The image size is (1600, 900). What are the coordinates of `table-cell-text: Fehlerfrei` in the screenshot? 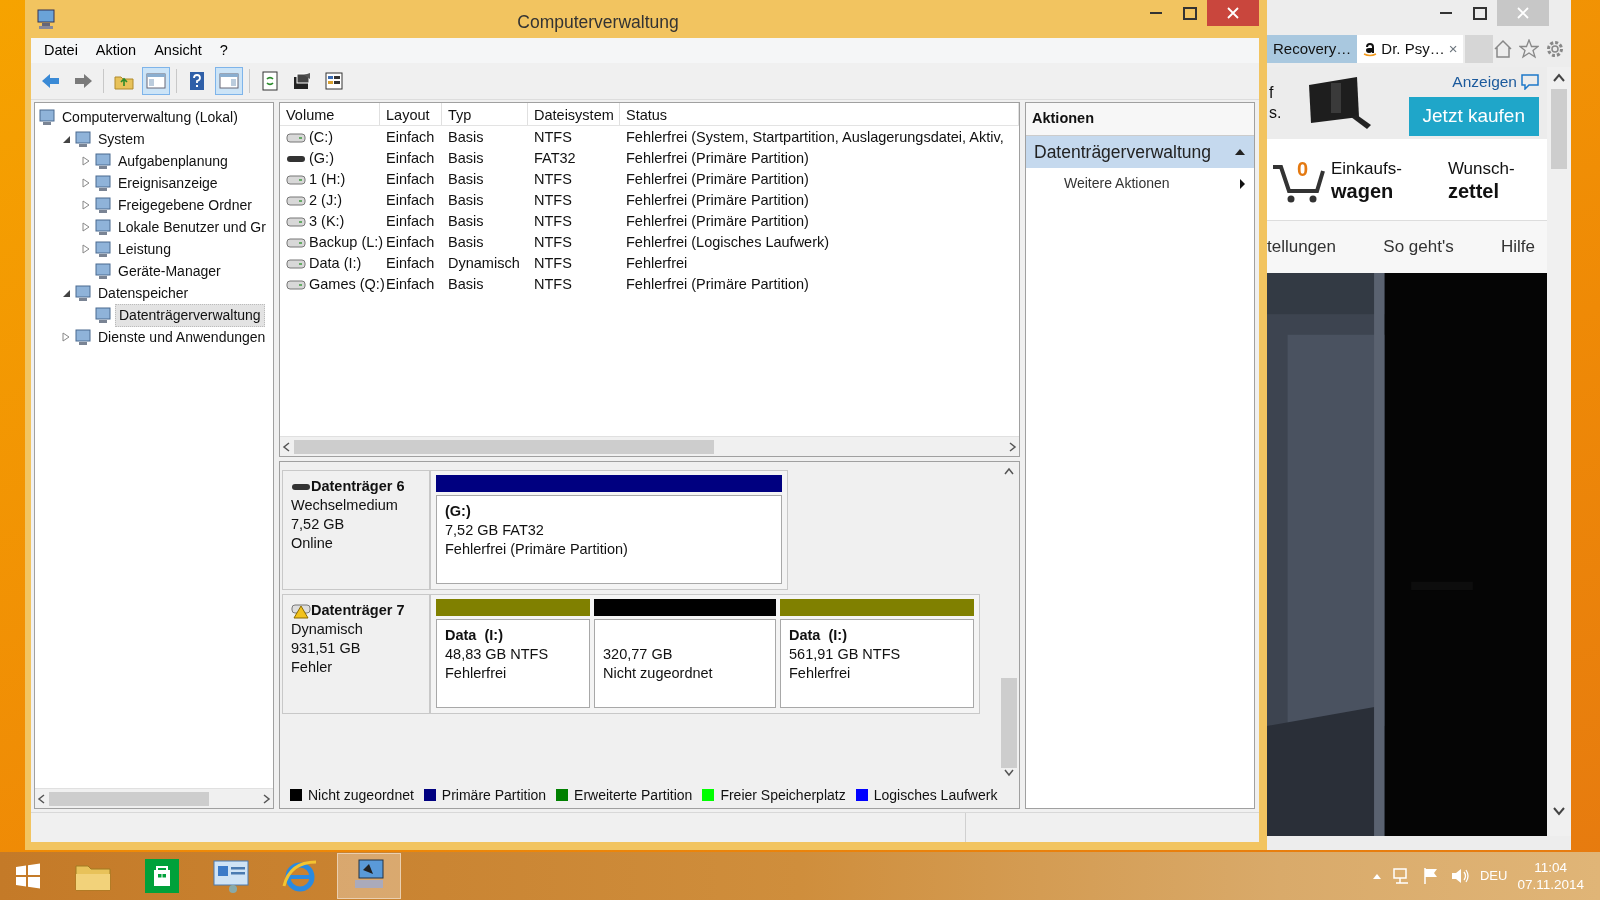 It's located at (657, 263).